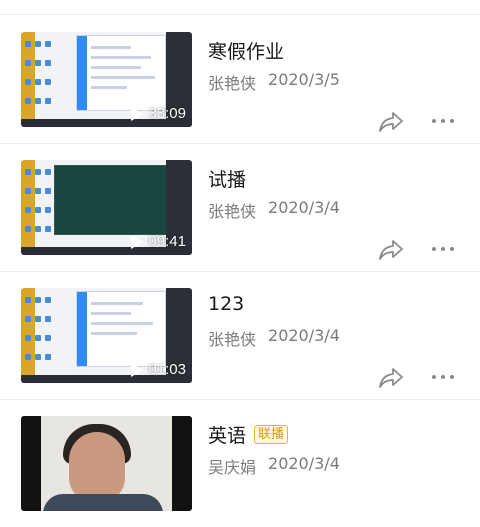  What do you see at coordinates (271, 434) in the screenshot?
I see `live-badge: 联播` at bounding box center [271, 434].